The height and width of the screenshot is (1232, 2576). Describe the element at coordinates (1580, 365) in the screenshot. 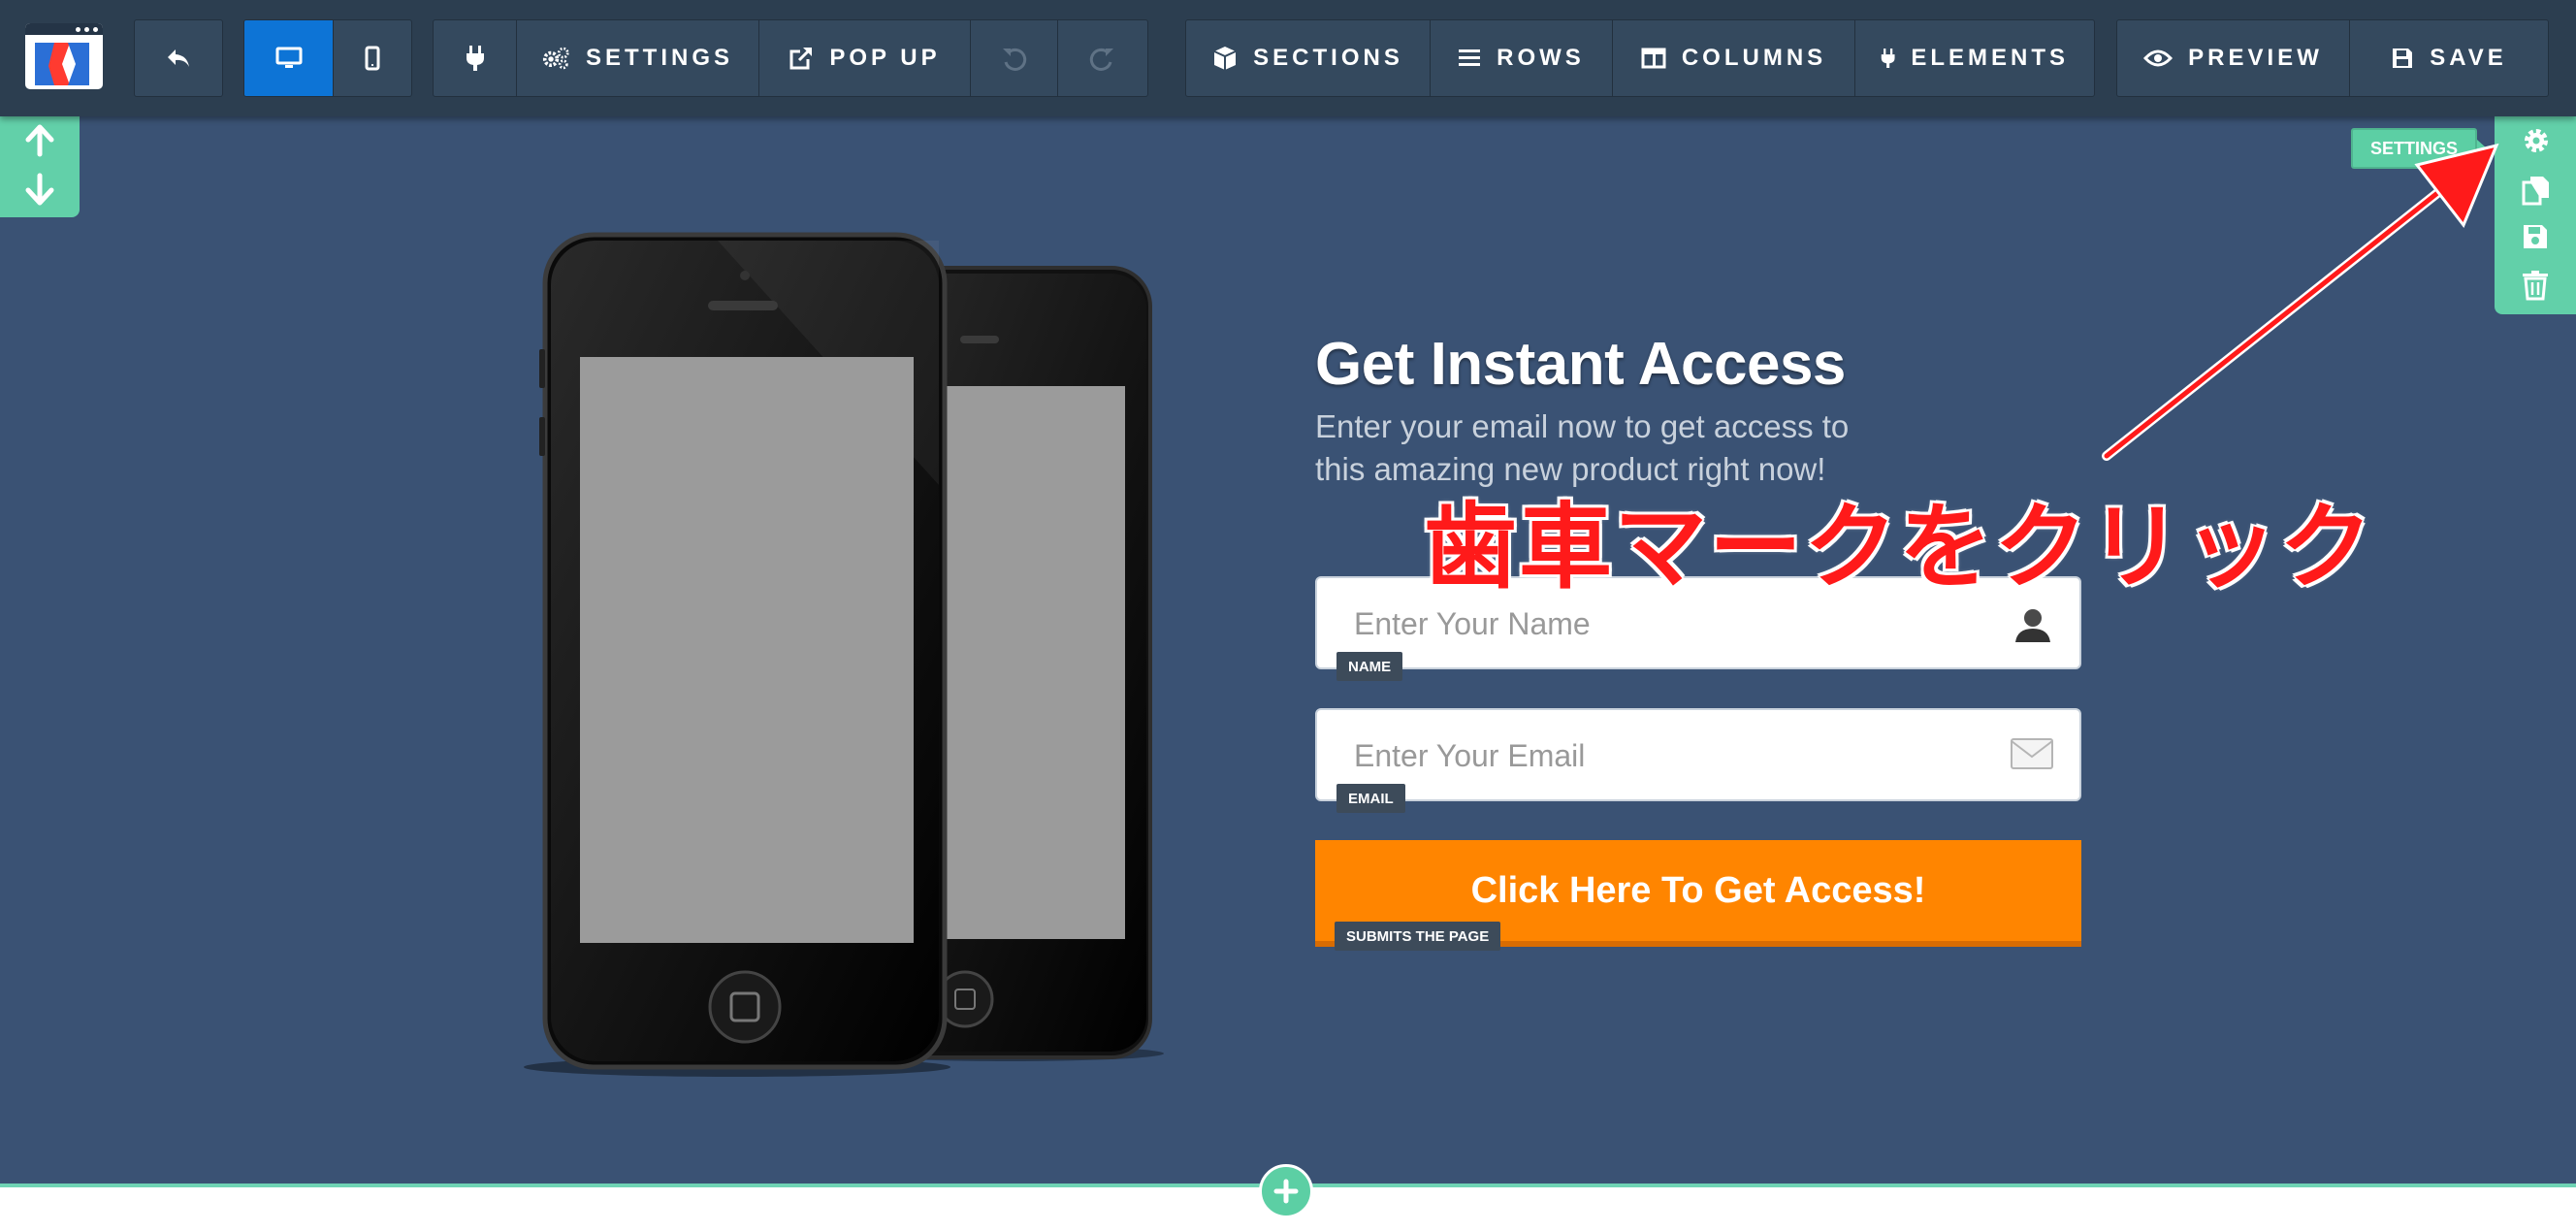

I see `headline: Get Instant Access` at that location.